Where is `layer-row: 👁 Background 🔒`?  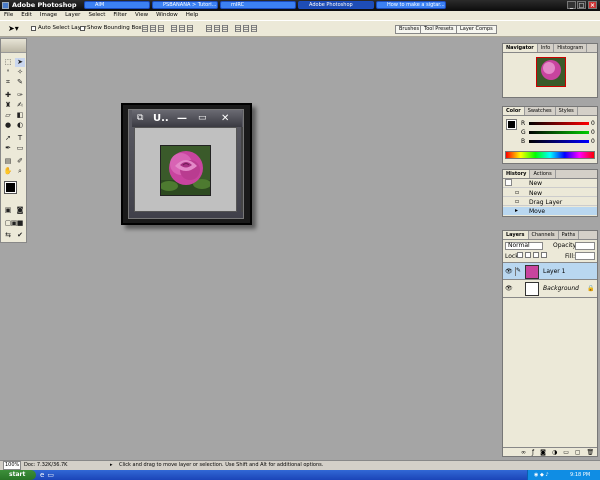
layer-row: 👁 Background 🔒 is located at coordinates (550, 289).